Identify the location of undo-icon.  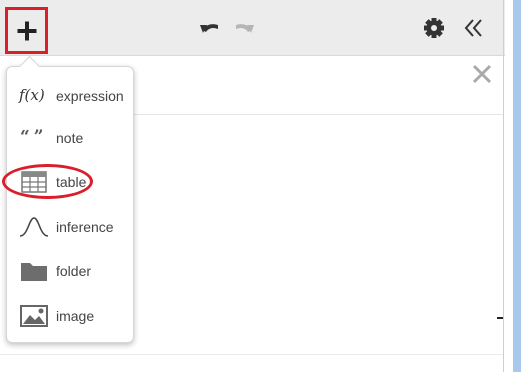
(210, 28).